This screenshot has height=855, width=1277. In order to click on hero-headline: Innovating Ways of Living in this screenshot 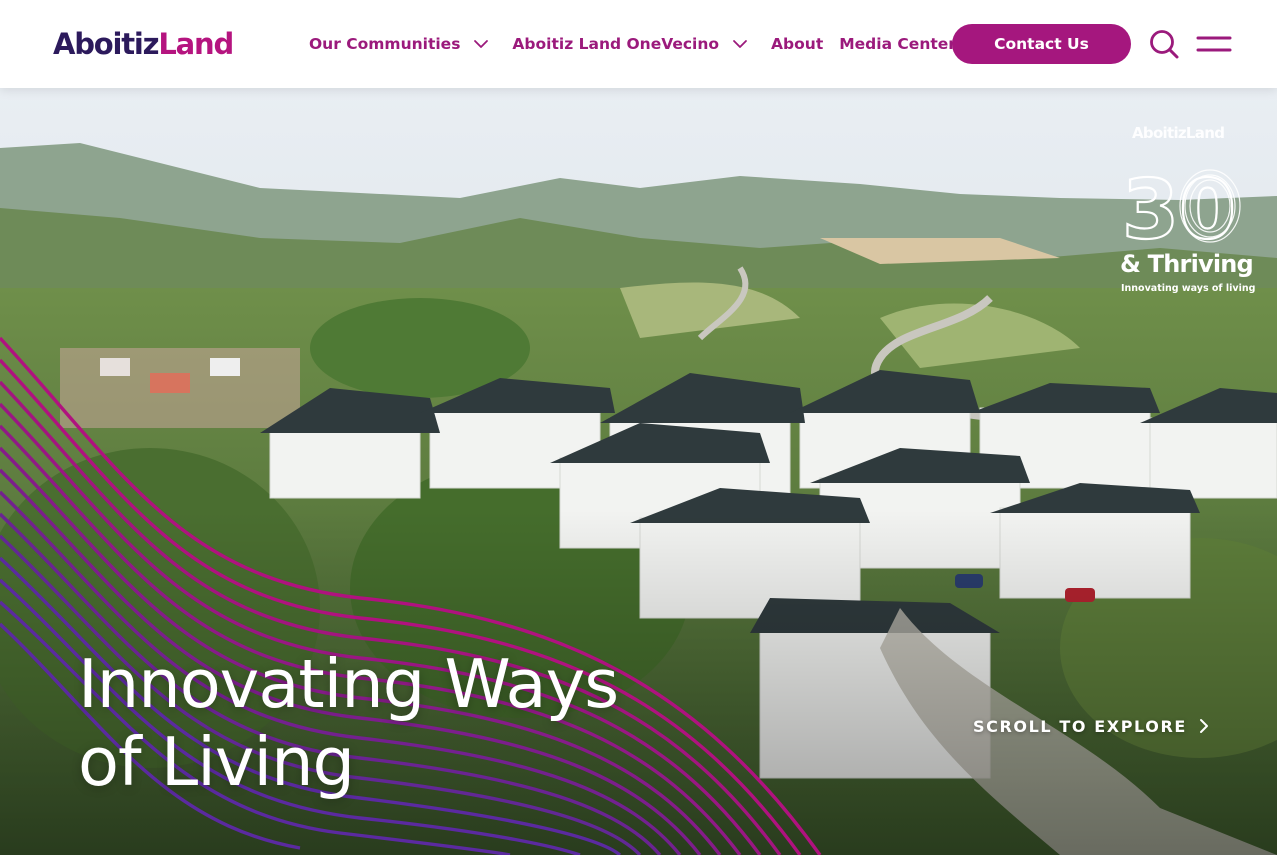, I will do `click(398, 723)`.